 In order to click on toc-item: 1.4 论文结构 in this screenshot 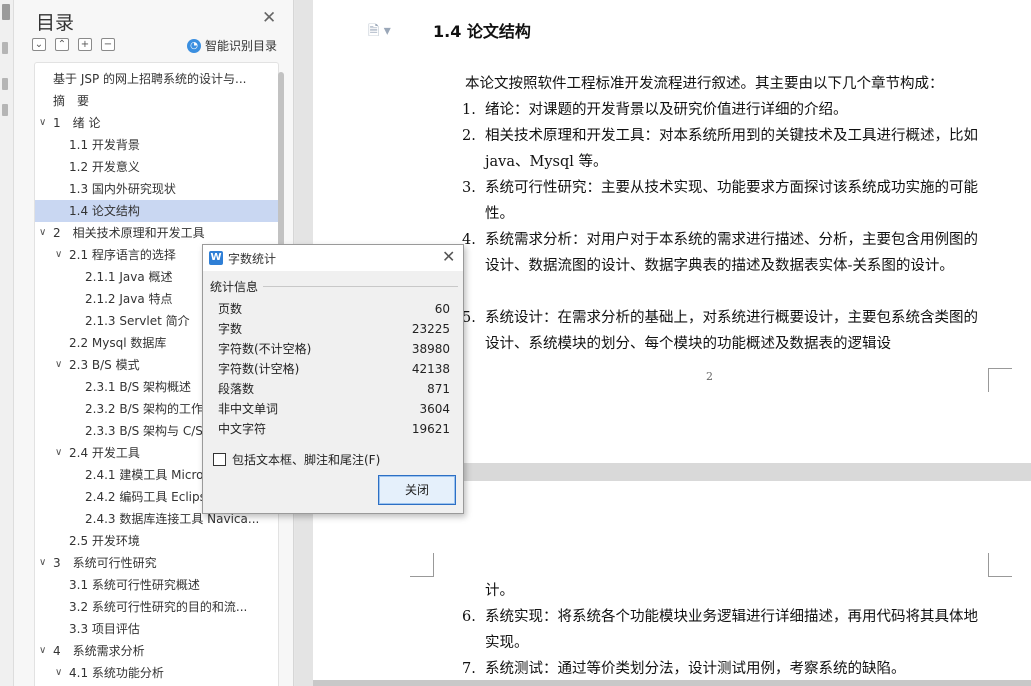, I will do `click(156, 211)`.